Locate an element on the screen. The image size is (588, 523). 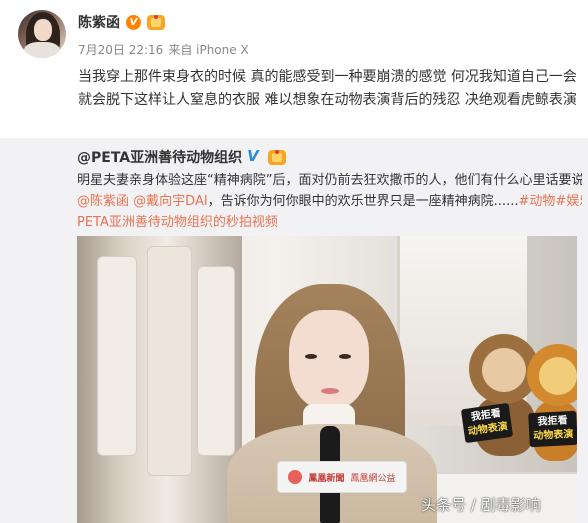
microphone-flag: 鳳凰新聞 鳳凰網公益 is located at coordinates (342, 477).